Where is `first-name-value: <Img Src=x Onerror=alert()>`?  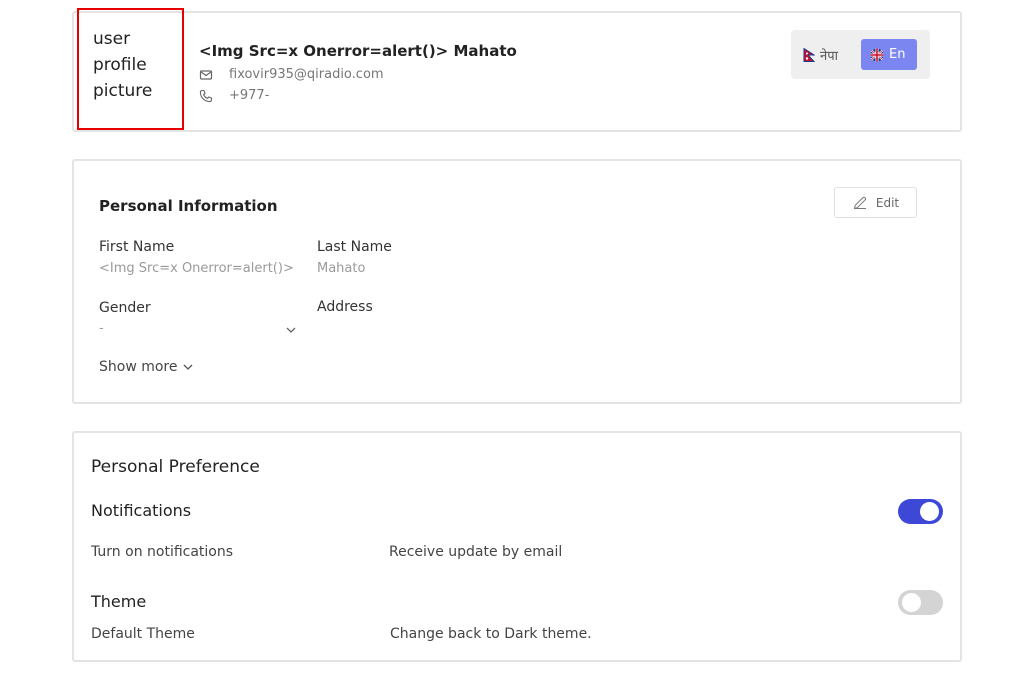 first-name-value: <Img Src=x Onerror=alert()> is located at coordinates (196, 268).